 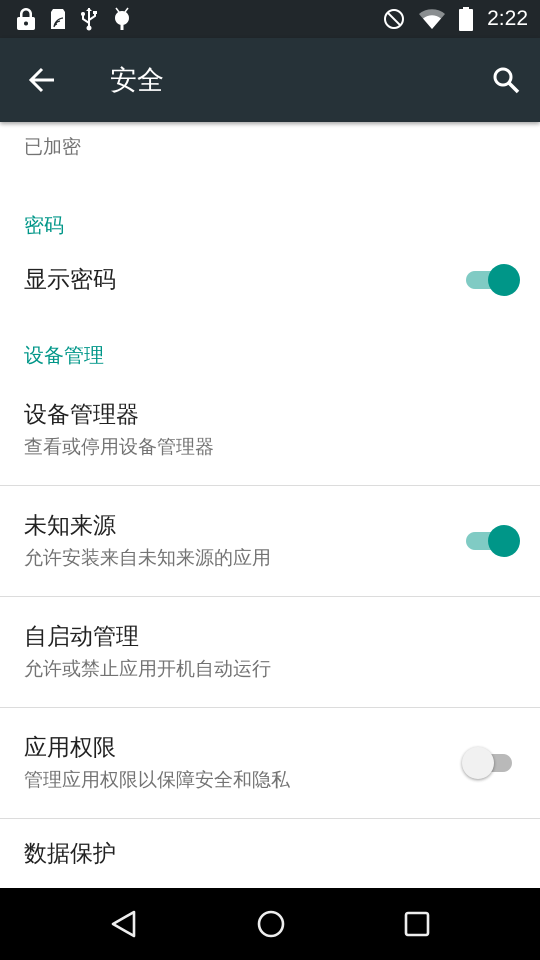 What do you see at coordinates (70, 280) in the screenshot?
I see `setting-title: 显示密码` at bounding box center [70, 280].